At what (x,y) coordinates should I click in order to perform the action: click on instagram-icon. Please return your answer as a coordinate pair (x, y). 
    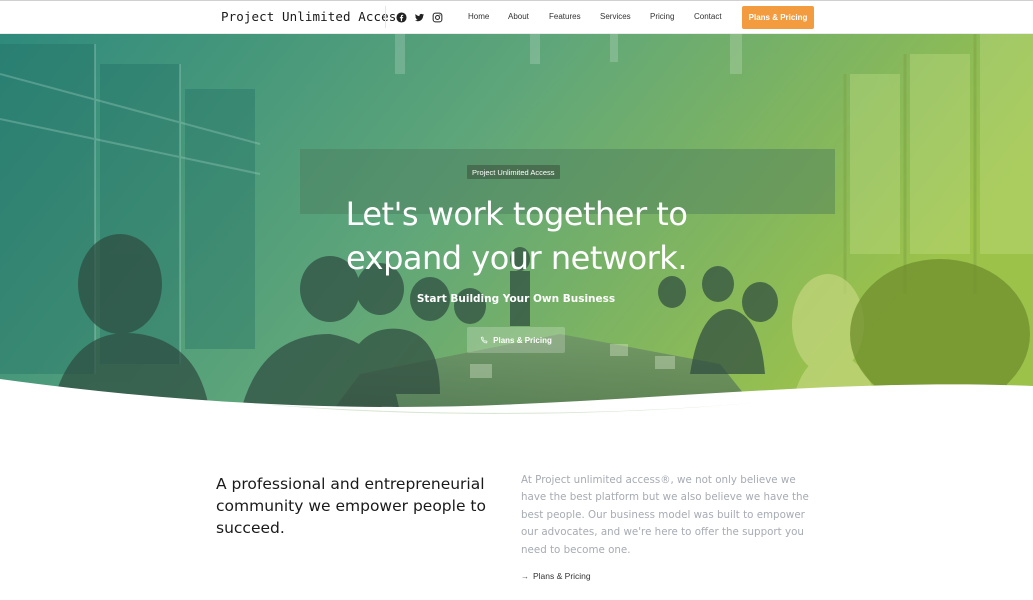
    Looking at the image, I should click on (437, 17).